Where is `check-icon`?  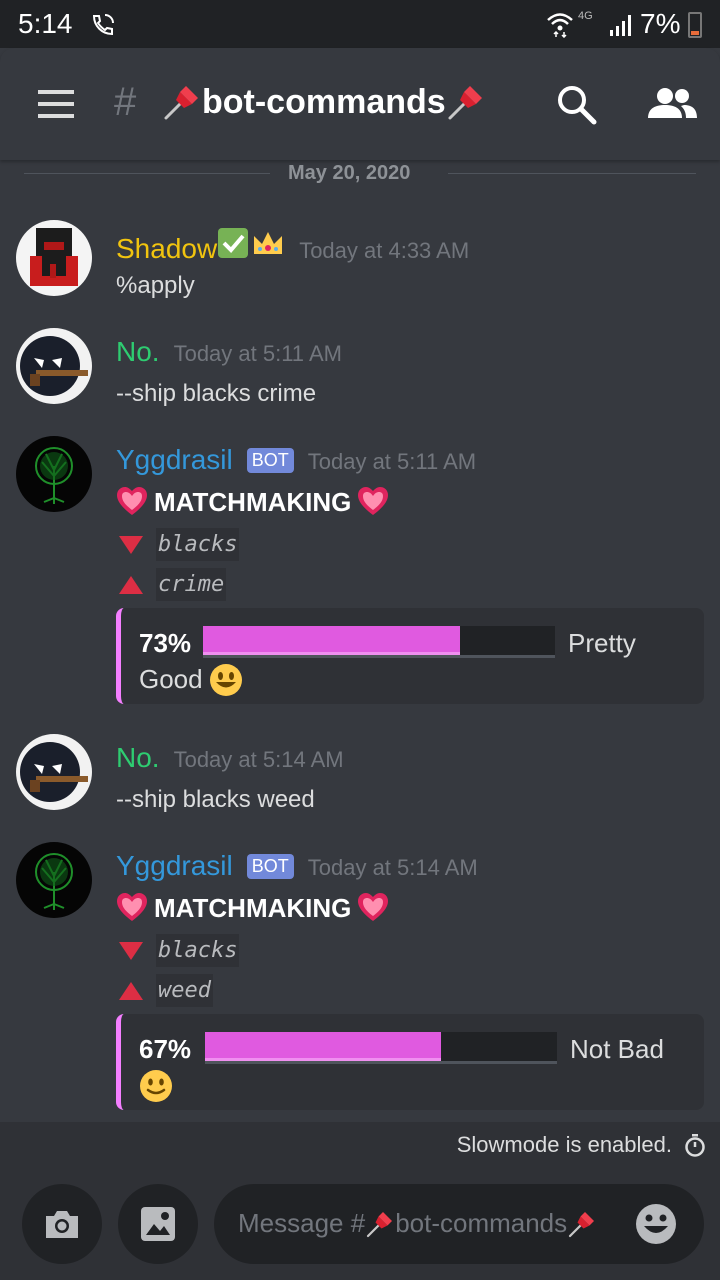
check-icon is located at coordinates (233, 243).